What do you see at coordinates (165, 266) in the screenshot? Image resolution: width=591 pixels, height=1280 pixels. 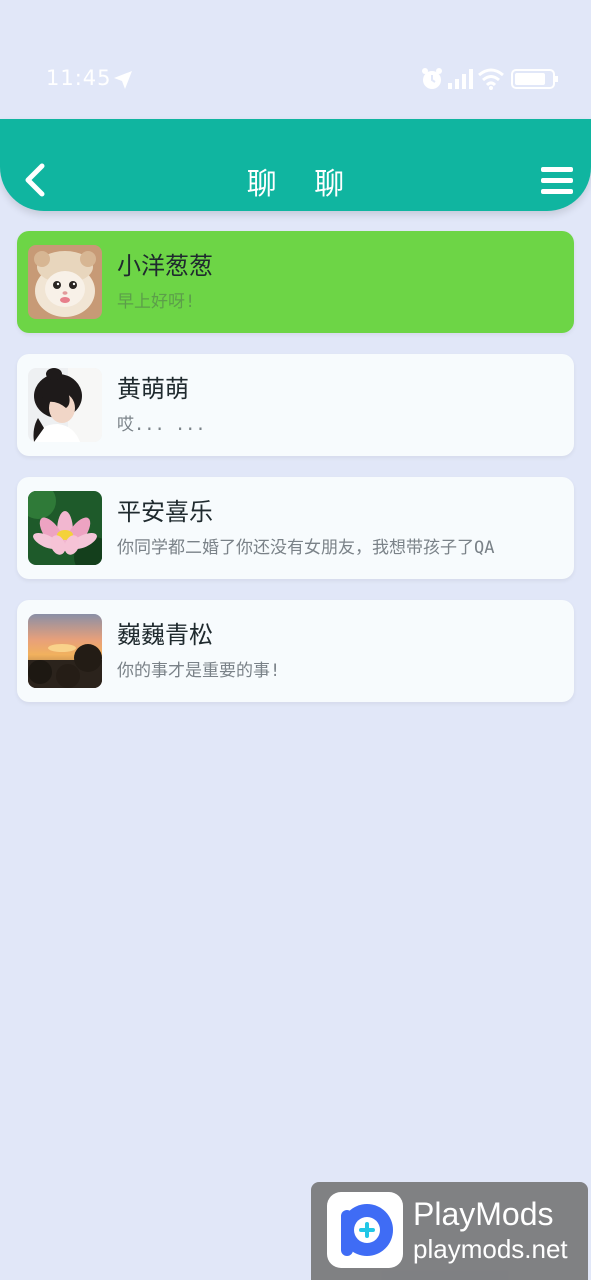 I see `chat-name: 小洋葱葱` at bounding box center [165, 266].